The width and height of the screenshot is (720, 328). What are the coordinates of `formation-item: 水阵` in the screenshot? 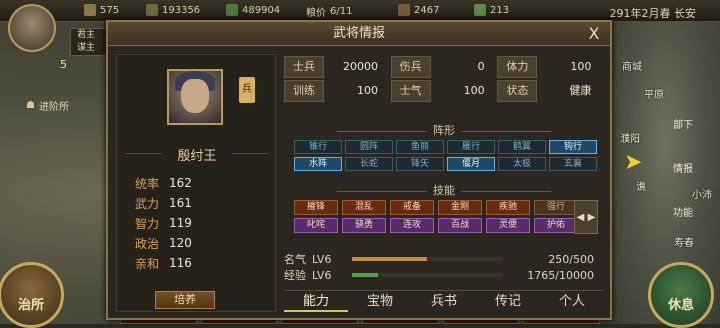 It's located at (318, 164).